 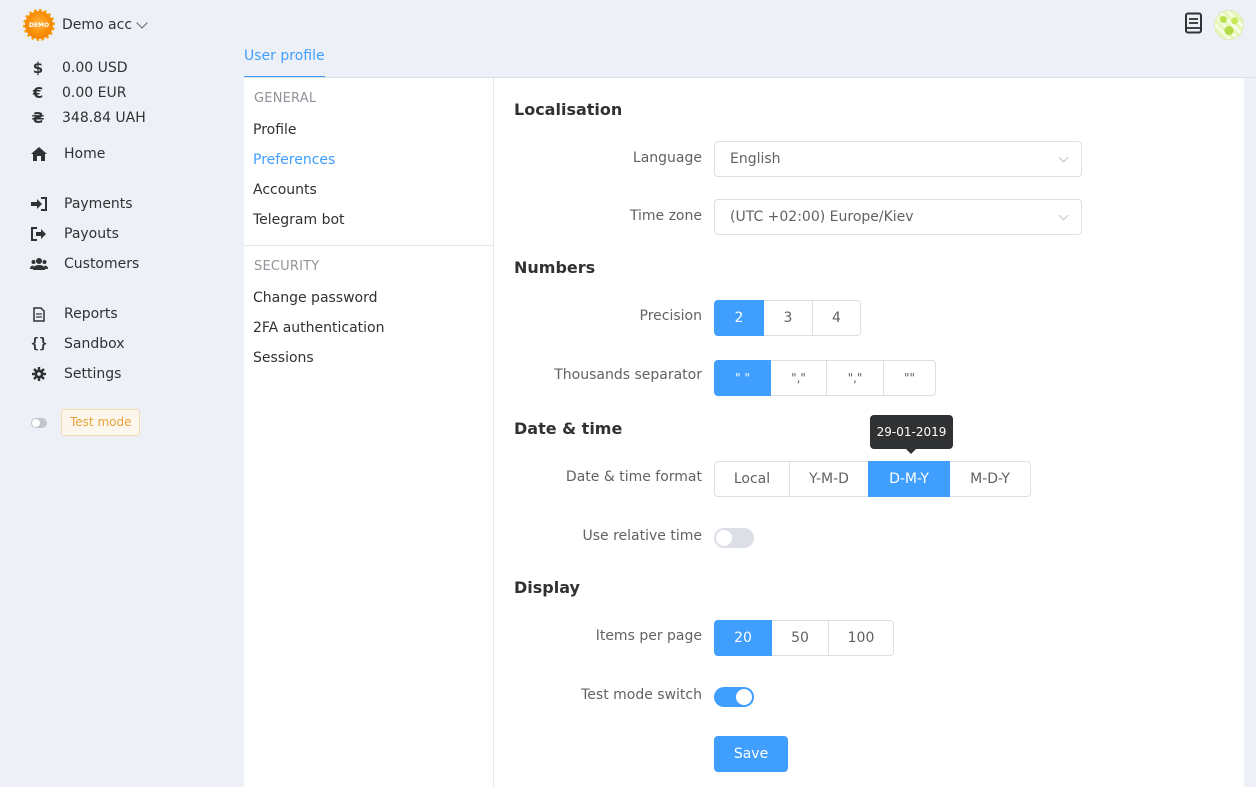 I want to click on section-title-display: Display, so click(x=547, y=587).